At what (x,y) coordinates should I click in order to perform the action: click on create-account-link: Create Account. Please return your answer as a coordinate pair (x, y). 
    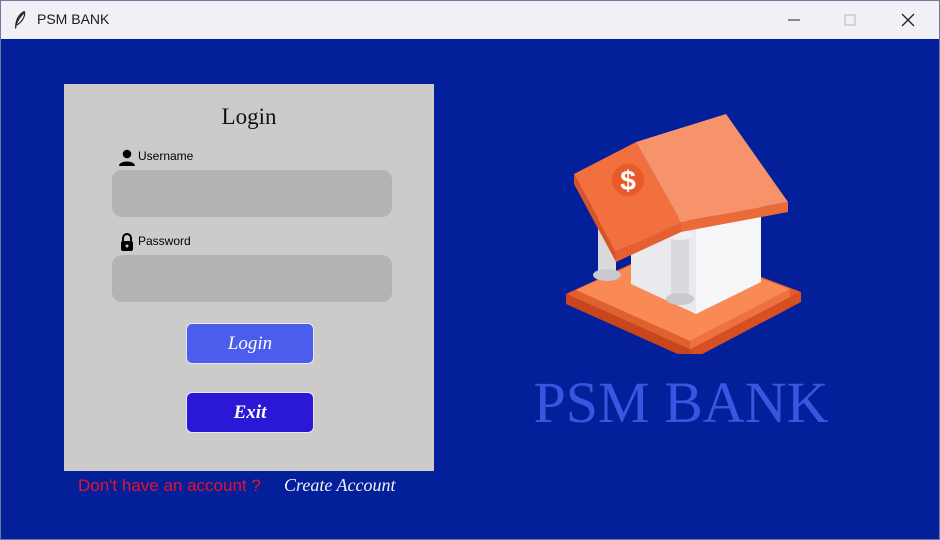
    Looking at the image, I should click on (339, 485).